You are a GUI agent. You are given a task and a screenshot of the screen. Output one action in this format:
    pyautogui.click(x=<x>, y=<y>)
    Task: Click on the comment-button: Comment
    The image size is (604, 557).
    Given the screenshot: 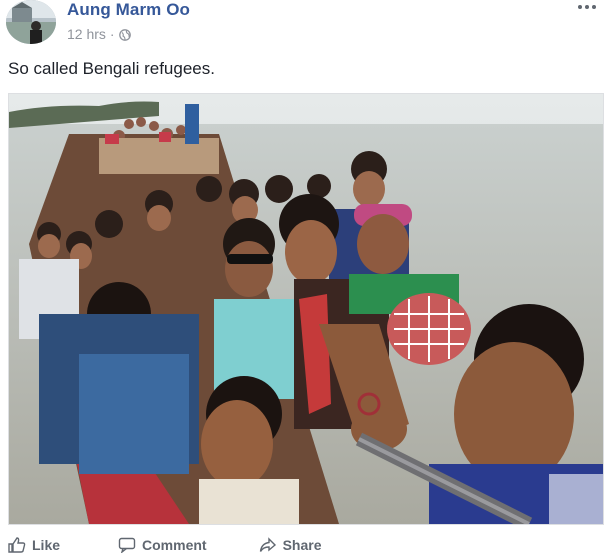 What is the action you would take?
    pyautogui.click(x=162, y=545)
    